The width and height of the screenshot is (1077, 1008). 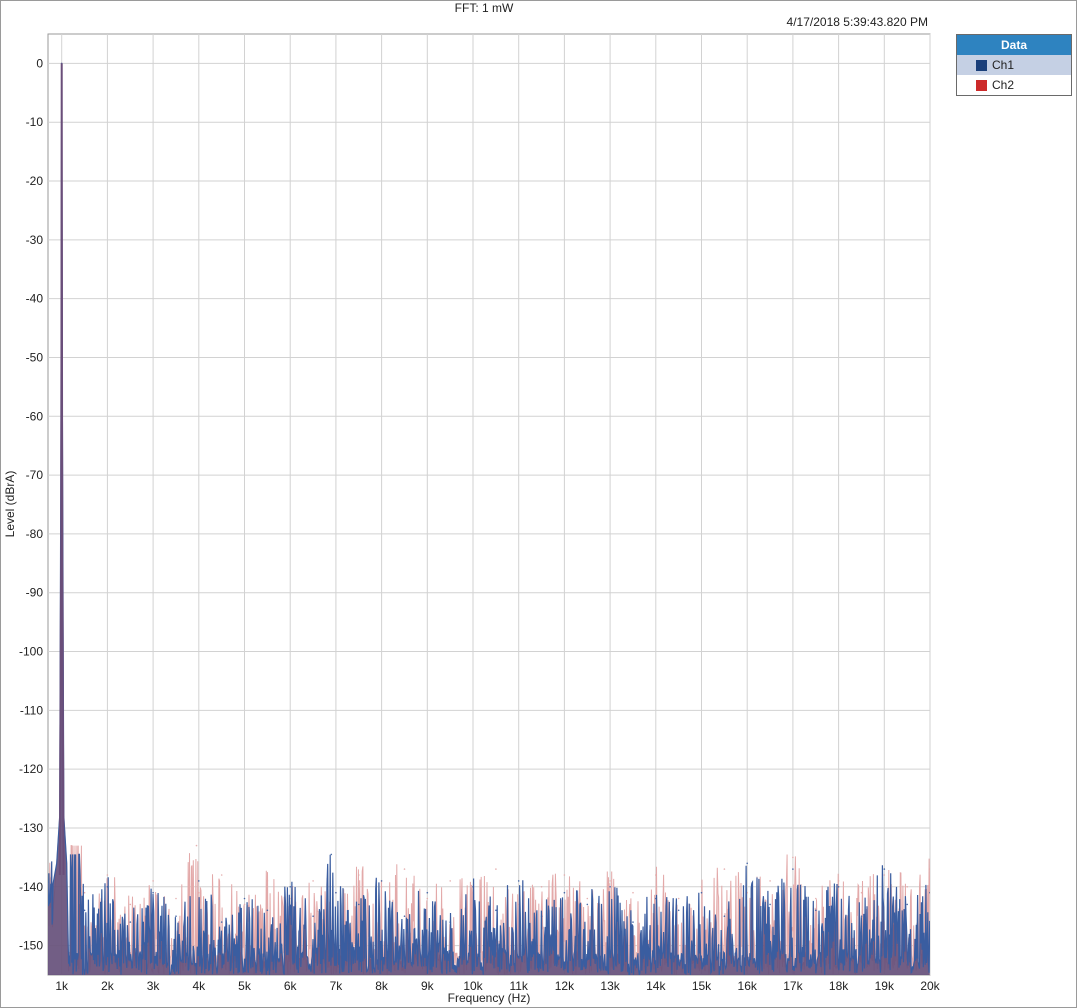 I want to click on x-tick-label: 8k, so click(x=382, y=986).